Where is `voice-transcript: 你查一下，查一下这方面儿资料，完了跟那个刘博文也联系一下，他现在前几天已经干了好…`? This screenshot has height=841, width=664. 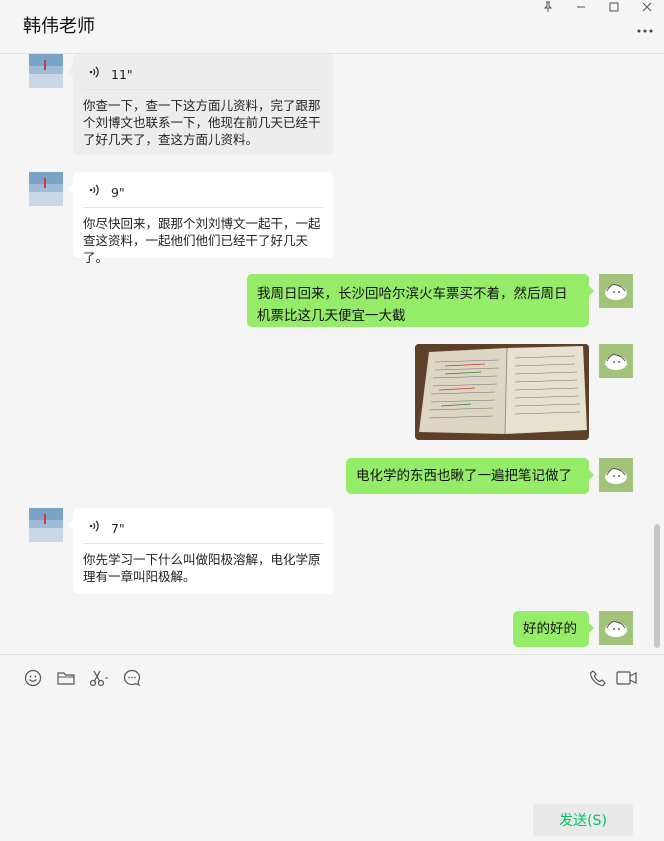 voice-transcript: 你查一下，查一下这方面儿资料，完了跟那个刘博文也联系一下，他现在前几天已经干了好… is located at coordinates (202, 122).